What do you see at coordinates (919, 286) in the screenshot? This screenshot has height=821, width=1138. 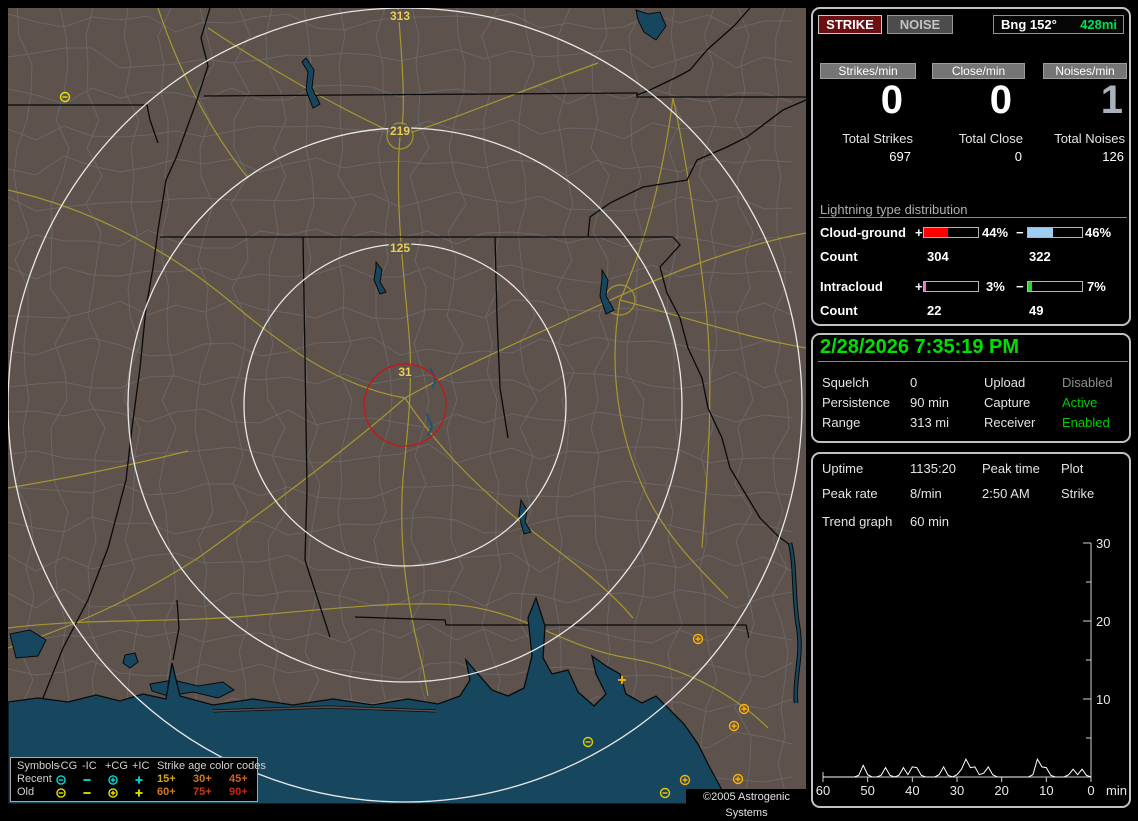 I see `ic-plus-sign: +` at bounding box center [919, 286].